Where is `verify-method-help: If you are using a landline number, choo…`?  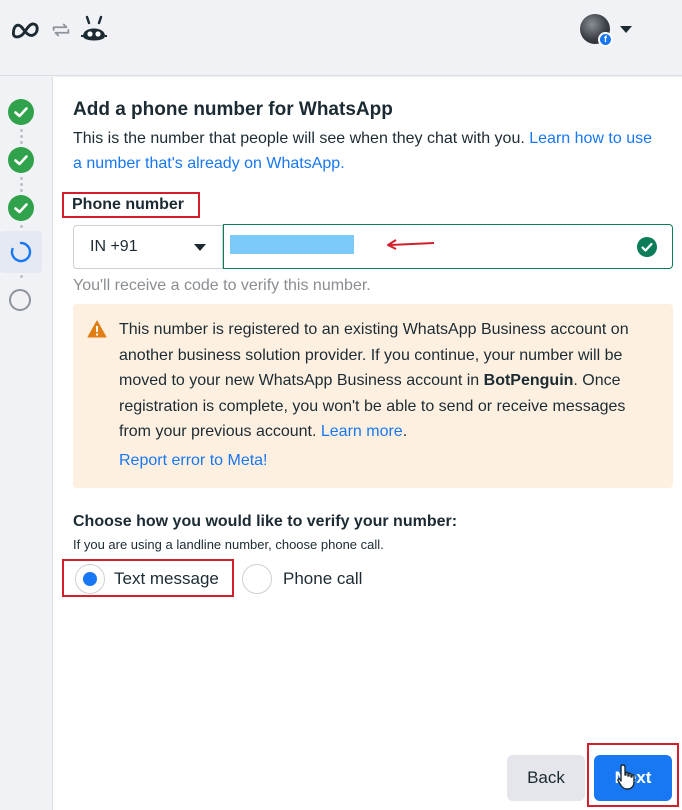 verify-method-help: If you are using a landline number, choo… is located at coordinates (228, 544).